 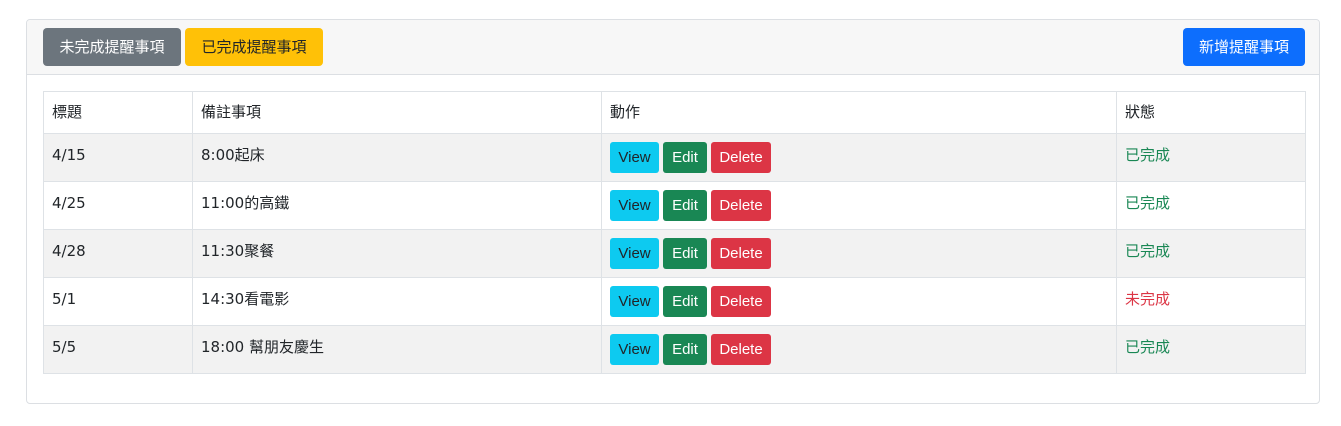 I want to click on reminder-note: 18:00 幫朋友慶生, so click(x=397, y=349).